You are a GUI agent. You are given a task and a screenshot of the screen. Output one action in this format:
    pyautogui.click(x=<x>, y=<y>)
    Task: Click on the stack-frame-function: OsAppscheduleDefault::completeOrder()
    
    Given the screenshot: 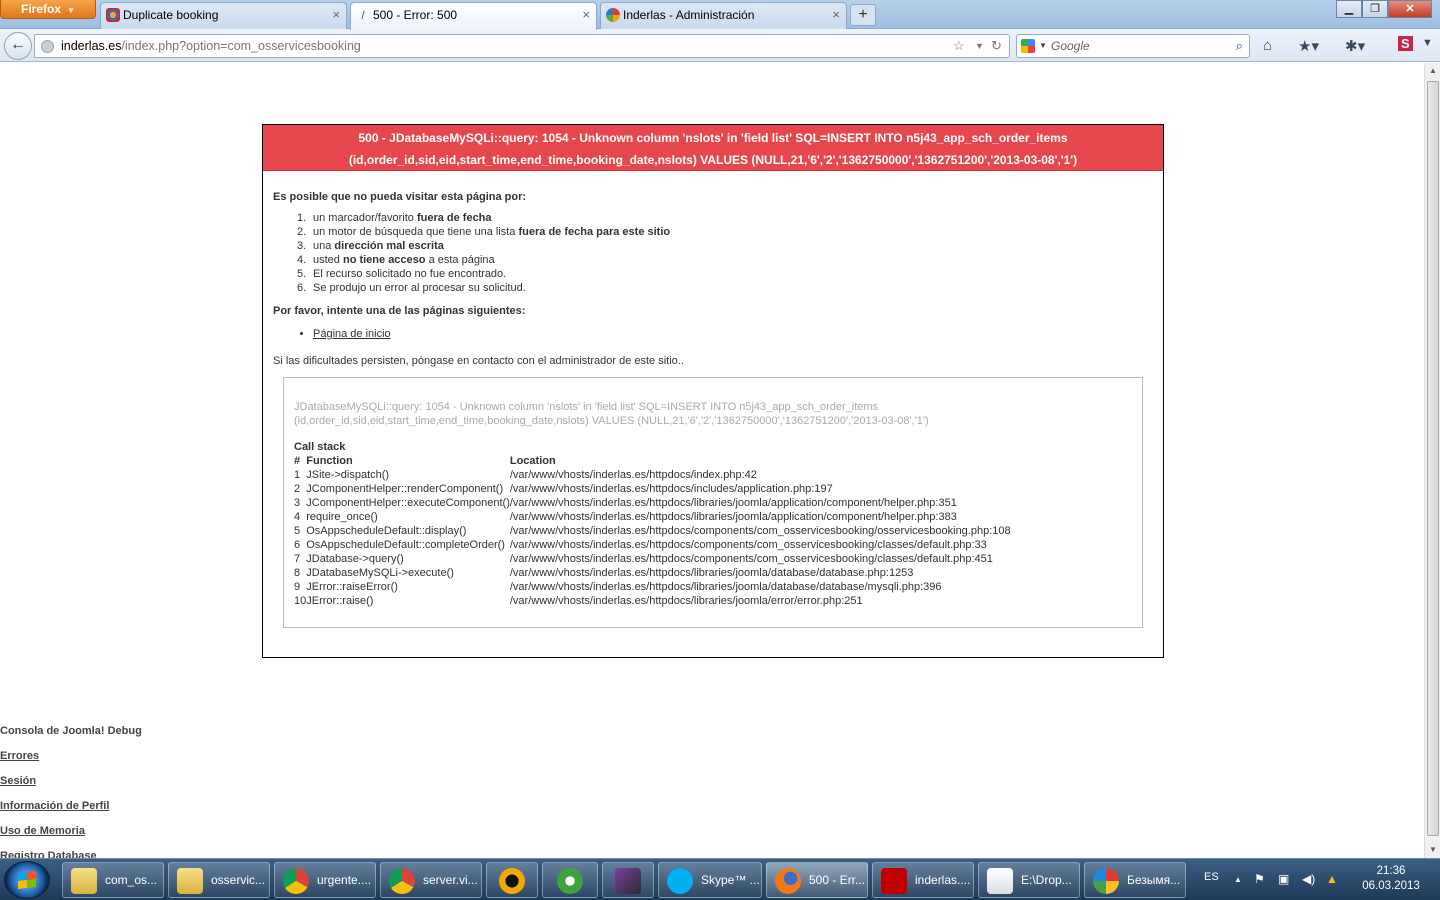 What is the action you would take?
    pyautogui.click(x=405, y=545)
    